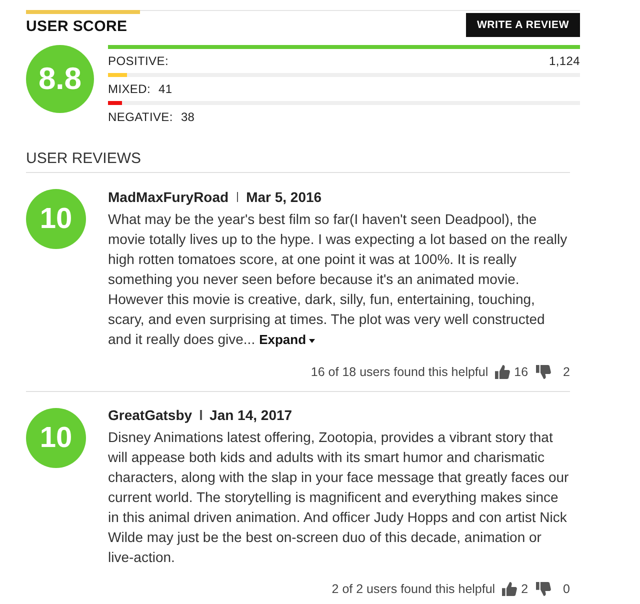 Image resolution: width=640 pixels, height=604 pixels. I want to click on user-score-badge: 8.8, so click(60, 79).